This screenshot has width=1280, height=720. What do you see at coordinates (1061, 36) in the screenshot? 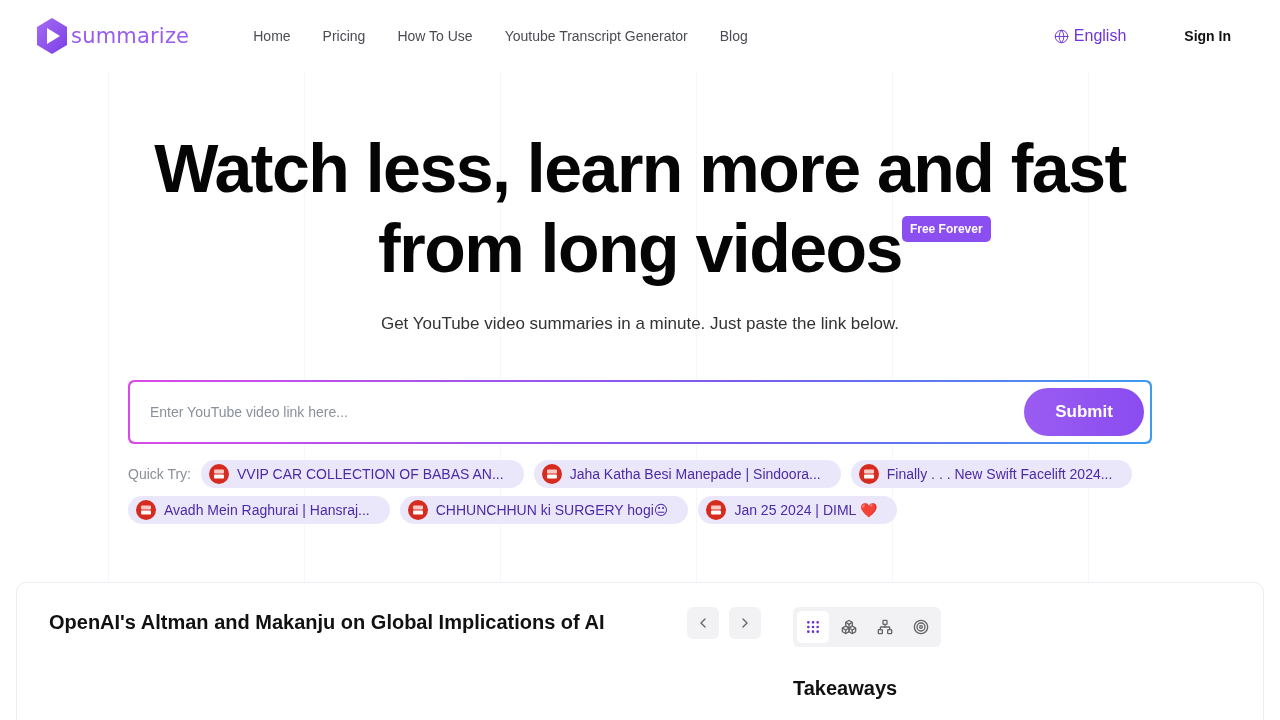
I see `globe-icon` at bounding box center [1061, 36].